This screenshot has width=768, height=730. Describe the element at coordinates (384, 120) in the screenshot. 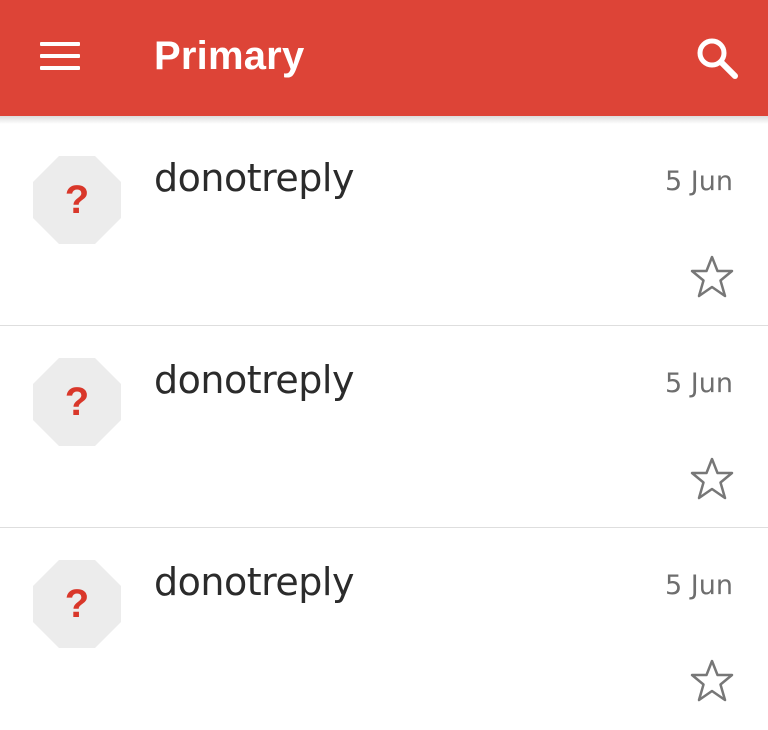

I see `app-bar-shadow` at that location.